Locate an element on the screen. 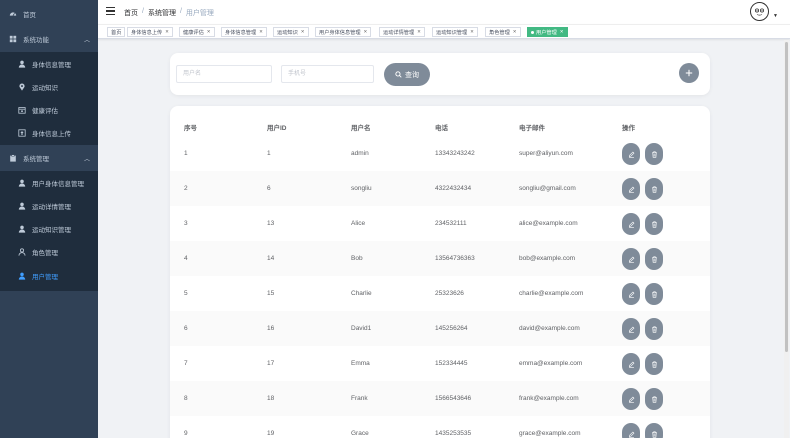  row-phone: 4322432434 is located at coordinates (453, 188).